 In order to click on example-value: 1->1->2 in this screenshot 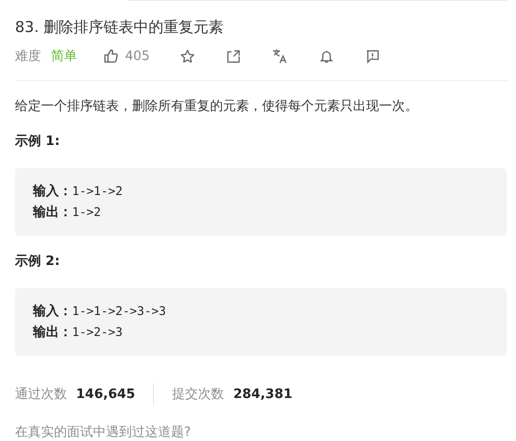, I will do `click(97, 191)`.